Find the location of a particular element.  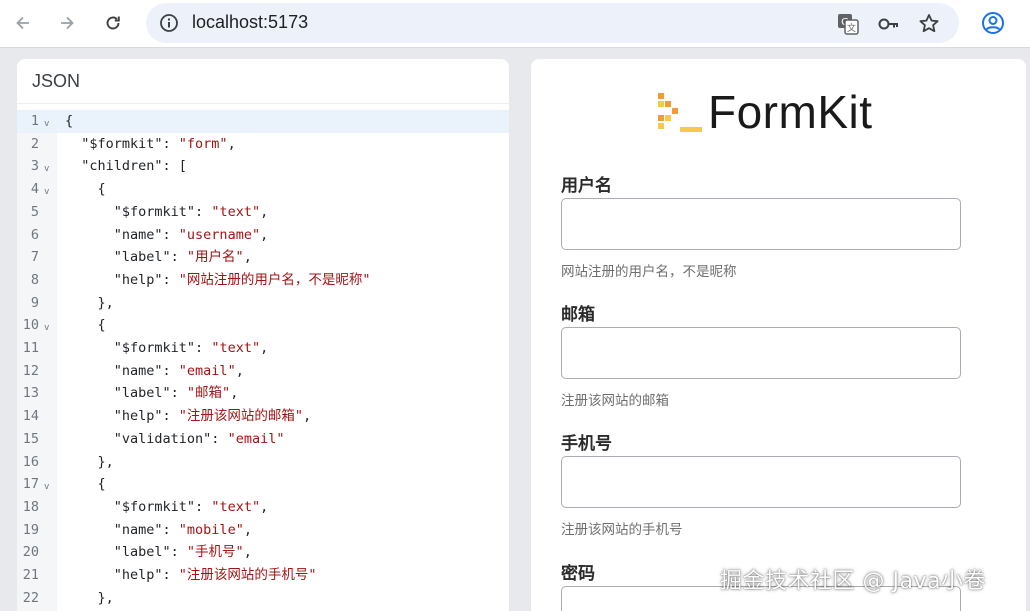

url-text: localhost:5173 is located at coordinates (250, 22).